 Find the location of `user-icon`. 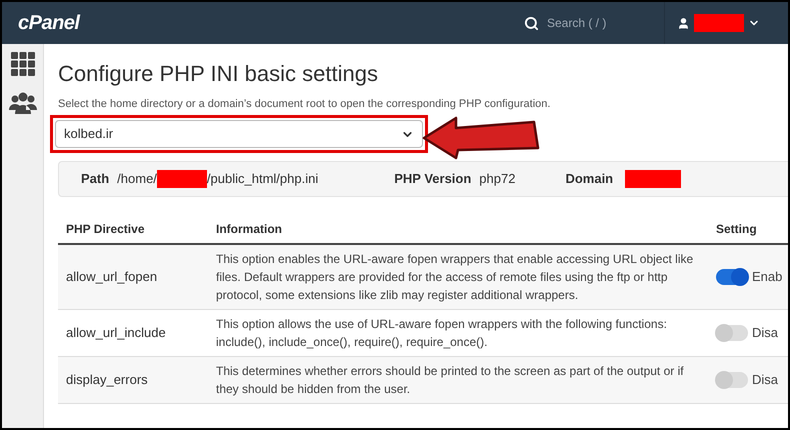

user-icon is located at coordinates (683, 23).